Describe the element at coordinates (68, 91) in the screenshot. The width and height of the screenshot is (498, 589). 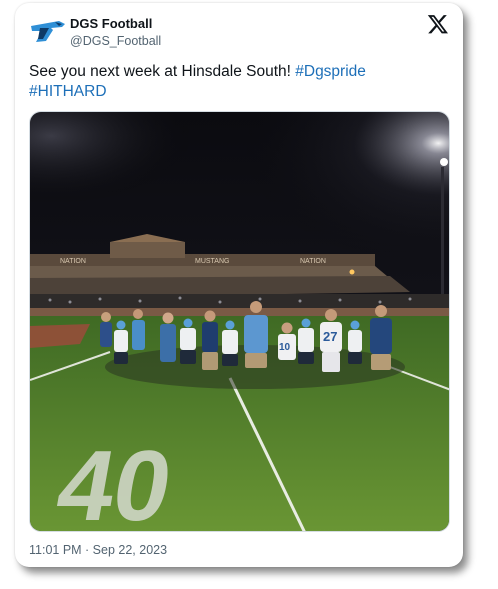
I see `hashtag-hithard: #HITHARD` at that location.